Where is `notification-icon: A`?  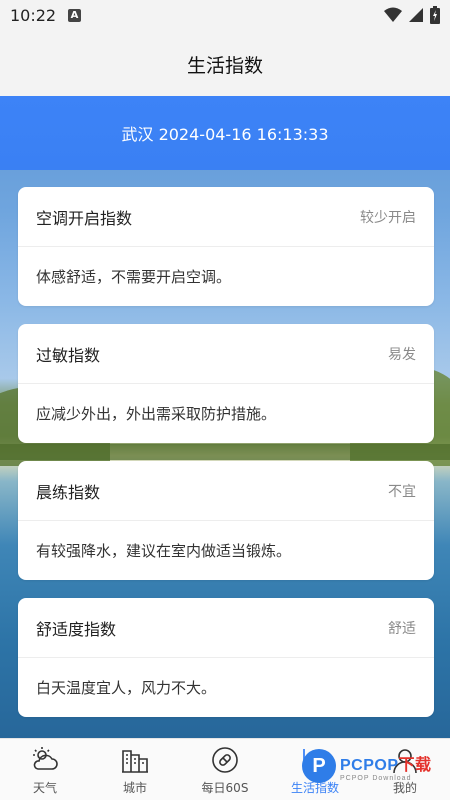 notification-icon: A is located at coordinates (74, 15).